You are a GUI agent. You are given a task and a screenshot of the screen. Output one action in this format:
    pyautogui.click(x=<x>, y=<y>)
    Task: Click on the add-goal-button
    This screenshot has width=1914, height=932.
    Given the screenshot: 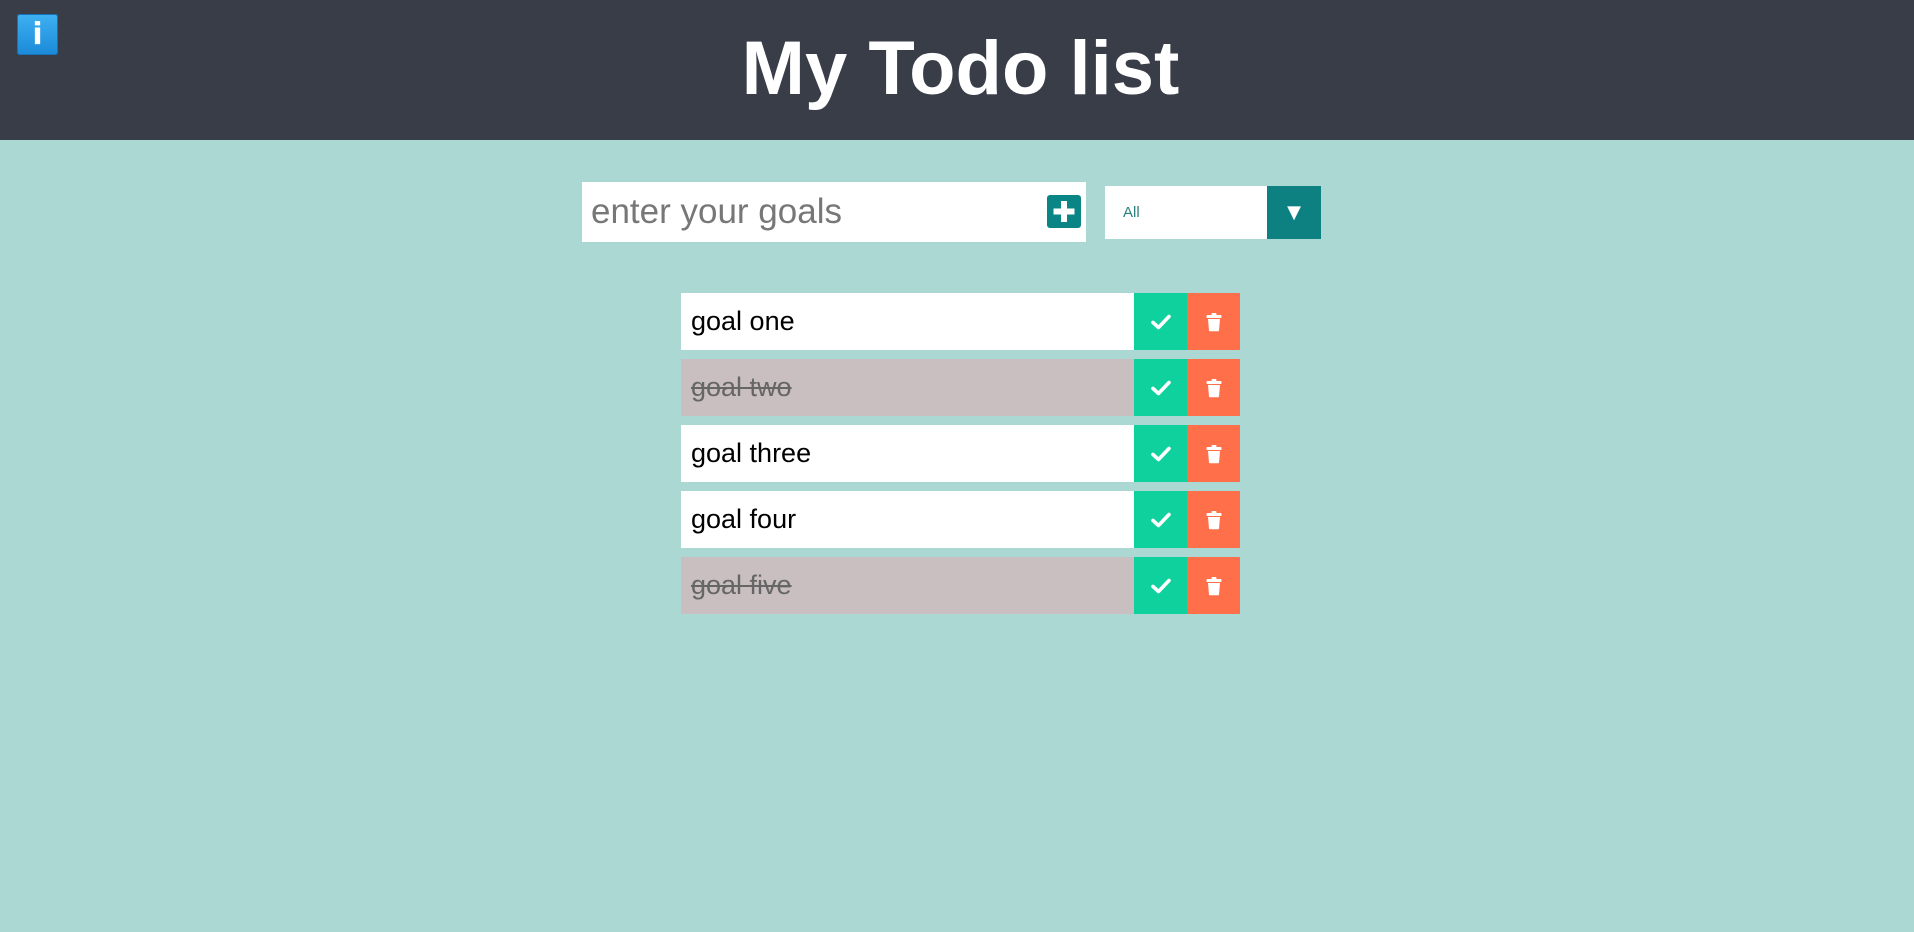 What is the action you would take?
    pyautogui.click(x=1064, y=211)
    